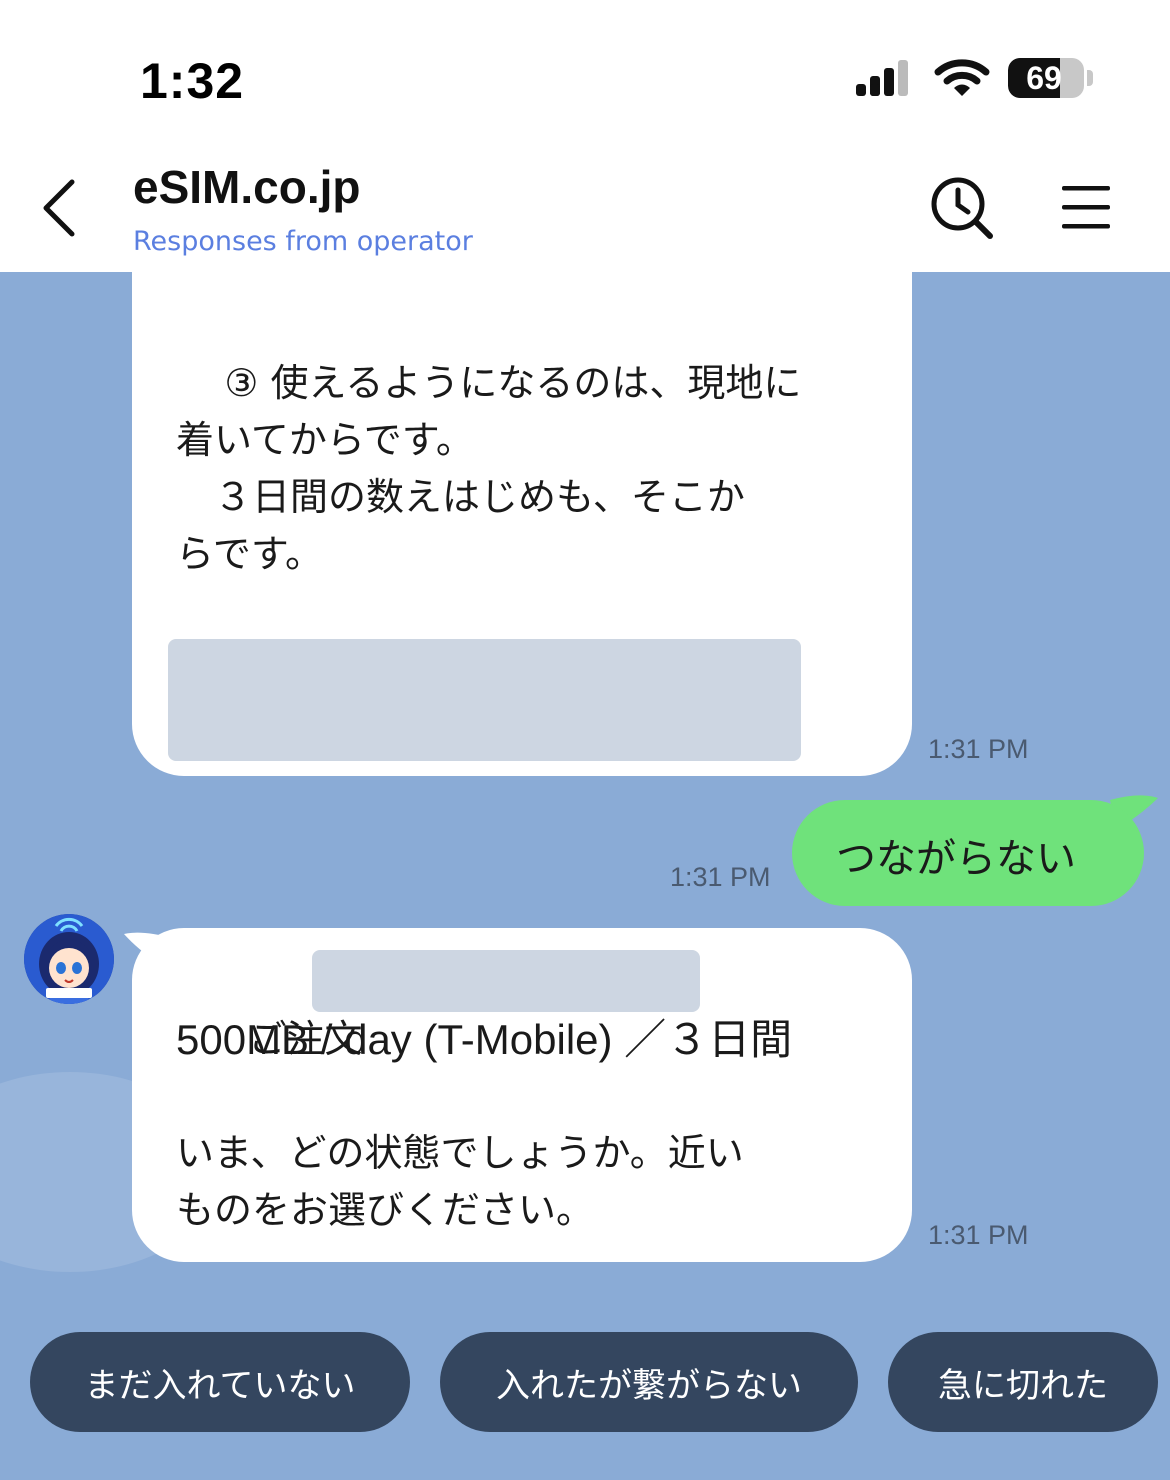  I want to click on redacted-link, so click(484, 700).